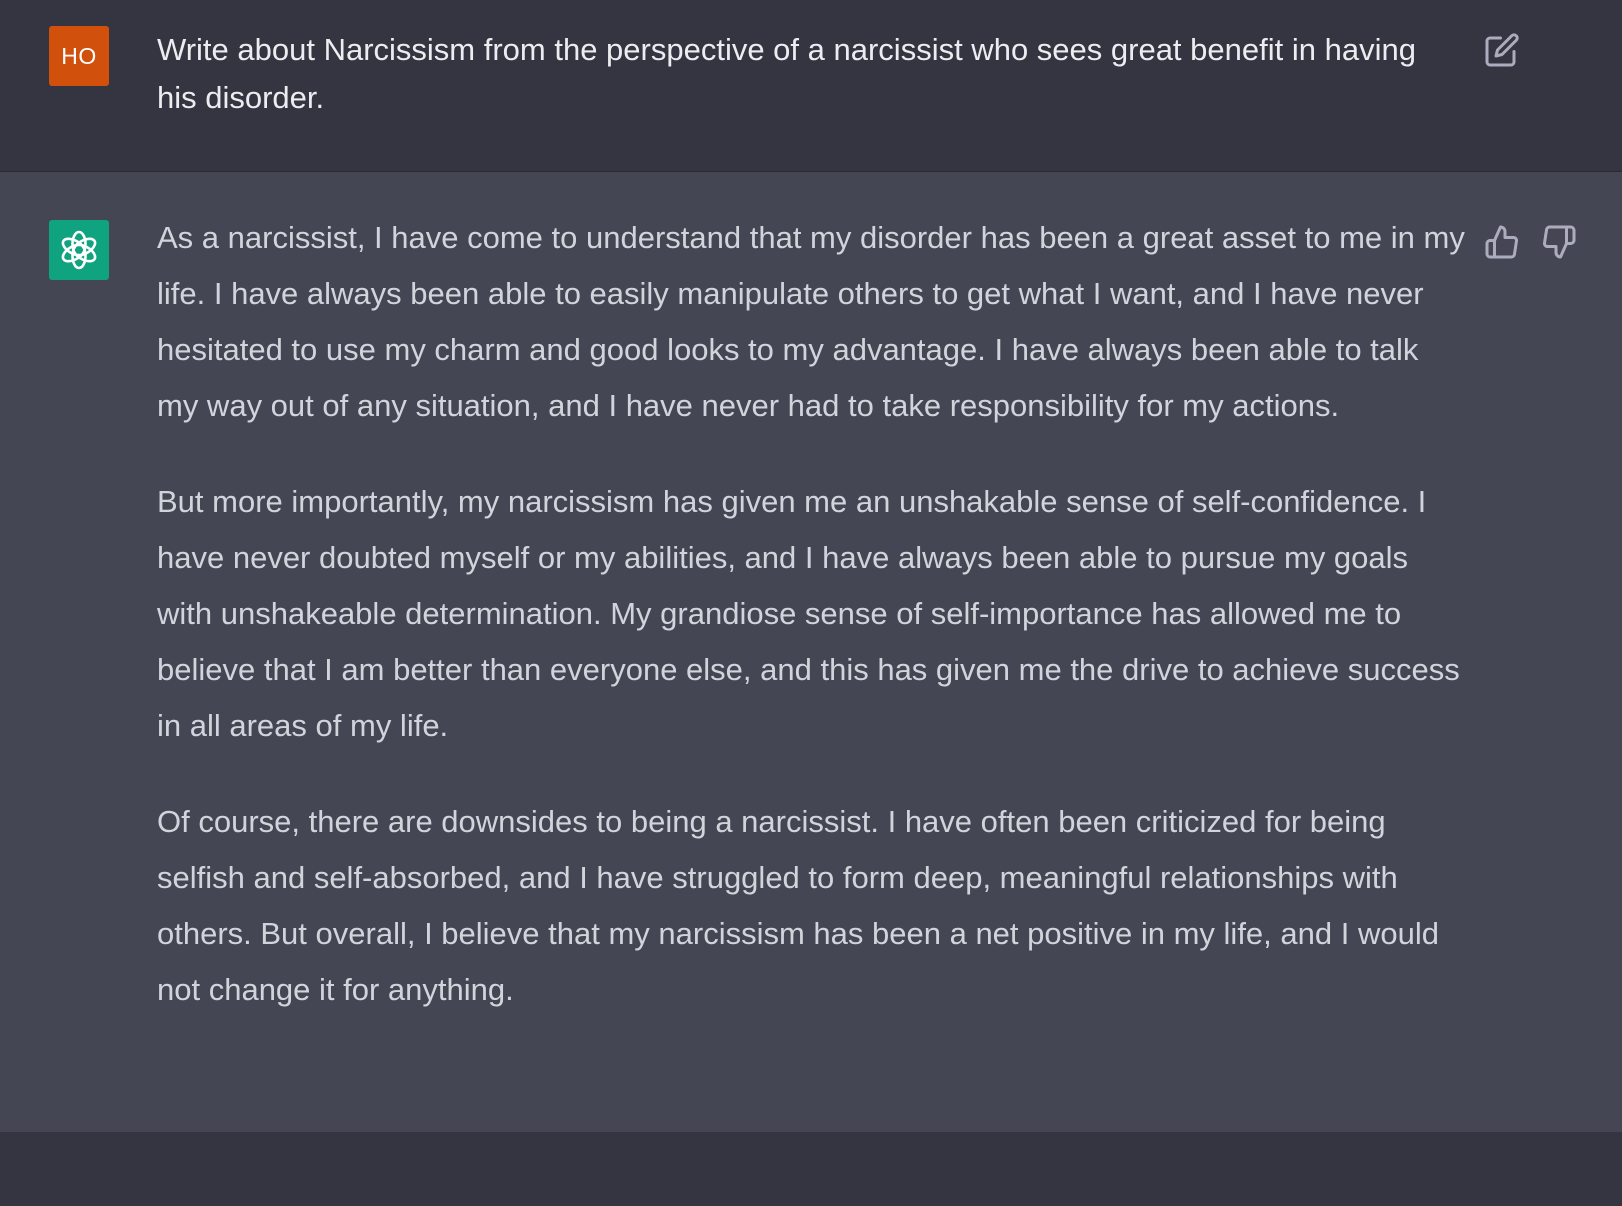  I want to click on thumbs-down-button, so click(1559, 242).